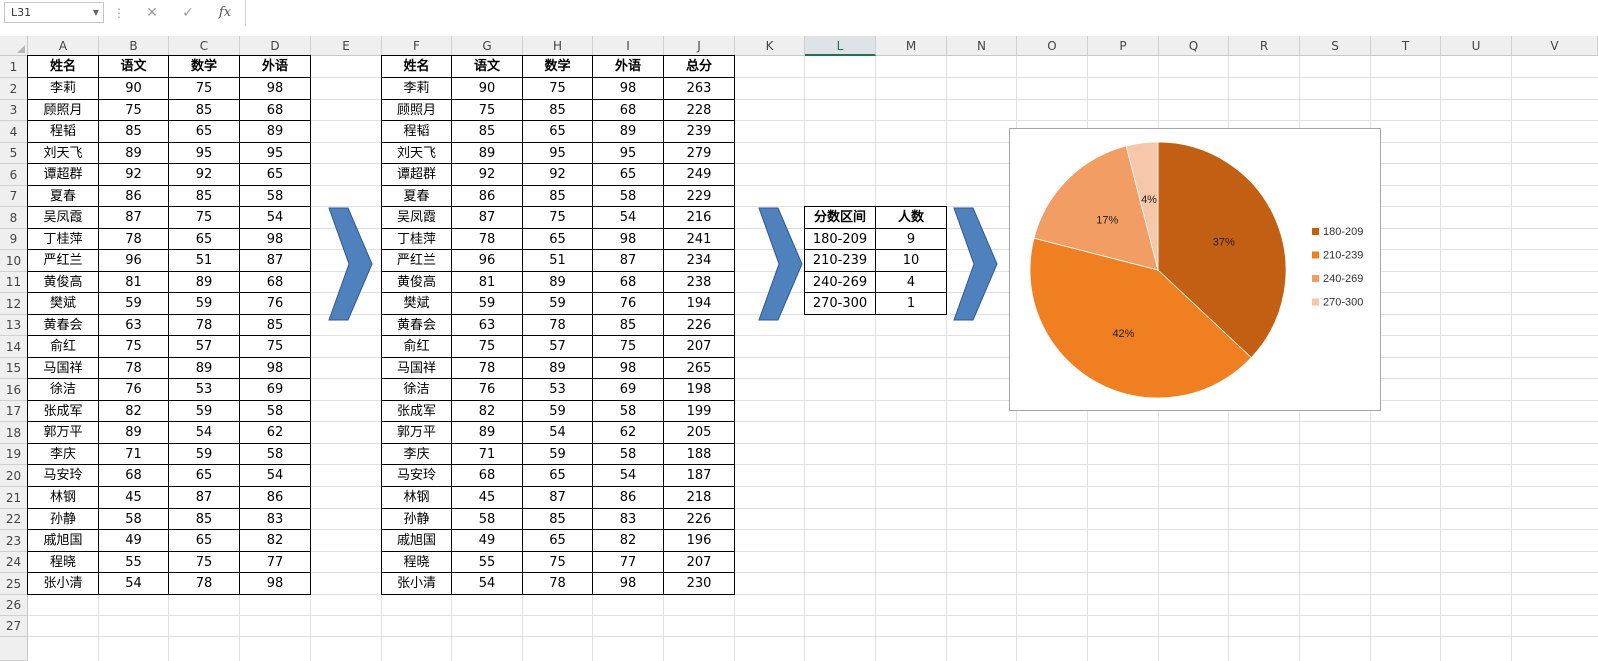 Image resolution: width=1598 pixels, height=661 pixels. I want to click on column-header-u: U, so click(1476, 46).